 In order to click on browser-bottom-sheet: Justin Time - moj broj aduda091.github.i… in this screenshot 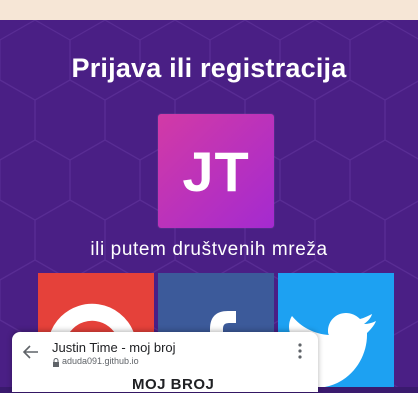, I will do `click(165, 362)`.